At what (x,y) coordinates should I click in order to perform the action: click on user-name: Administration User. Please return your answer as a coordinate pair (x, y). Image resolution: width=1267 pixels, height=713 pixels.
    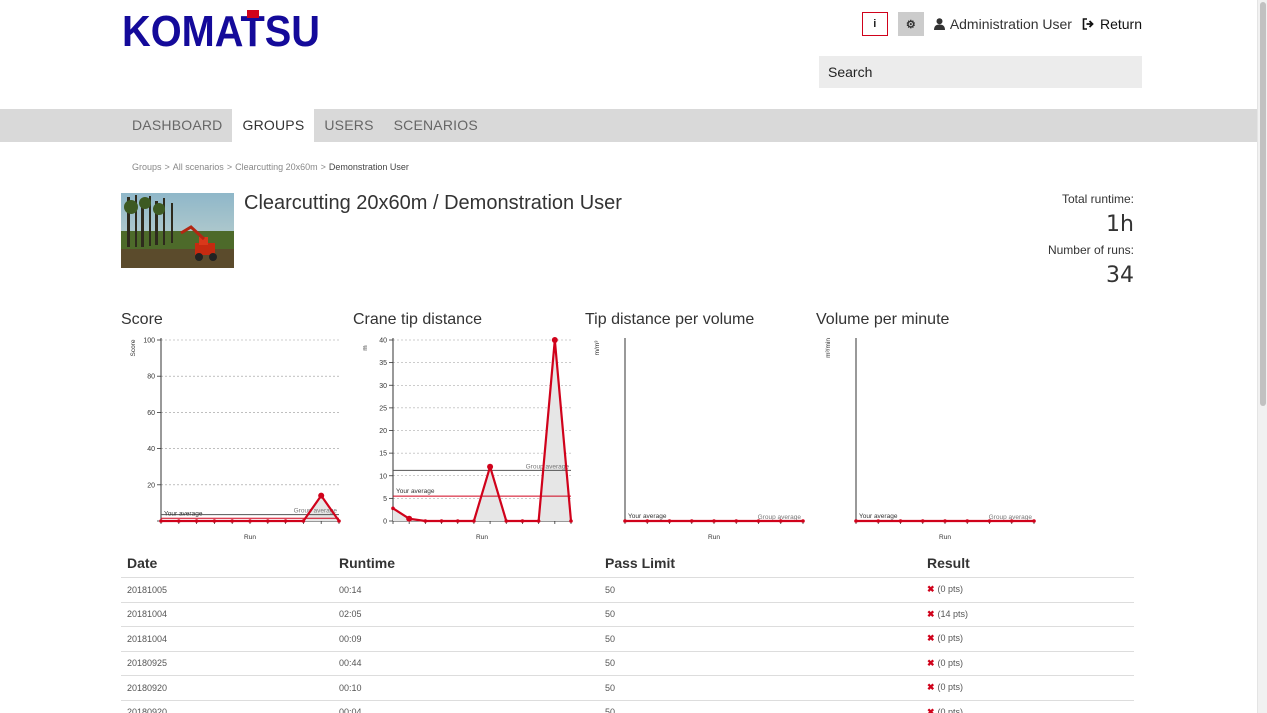
    Looking at the image, I should click on (1010, 24).